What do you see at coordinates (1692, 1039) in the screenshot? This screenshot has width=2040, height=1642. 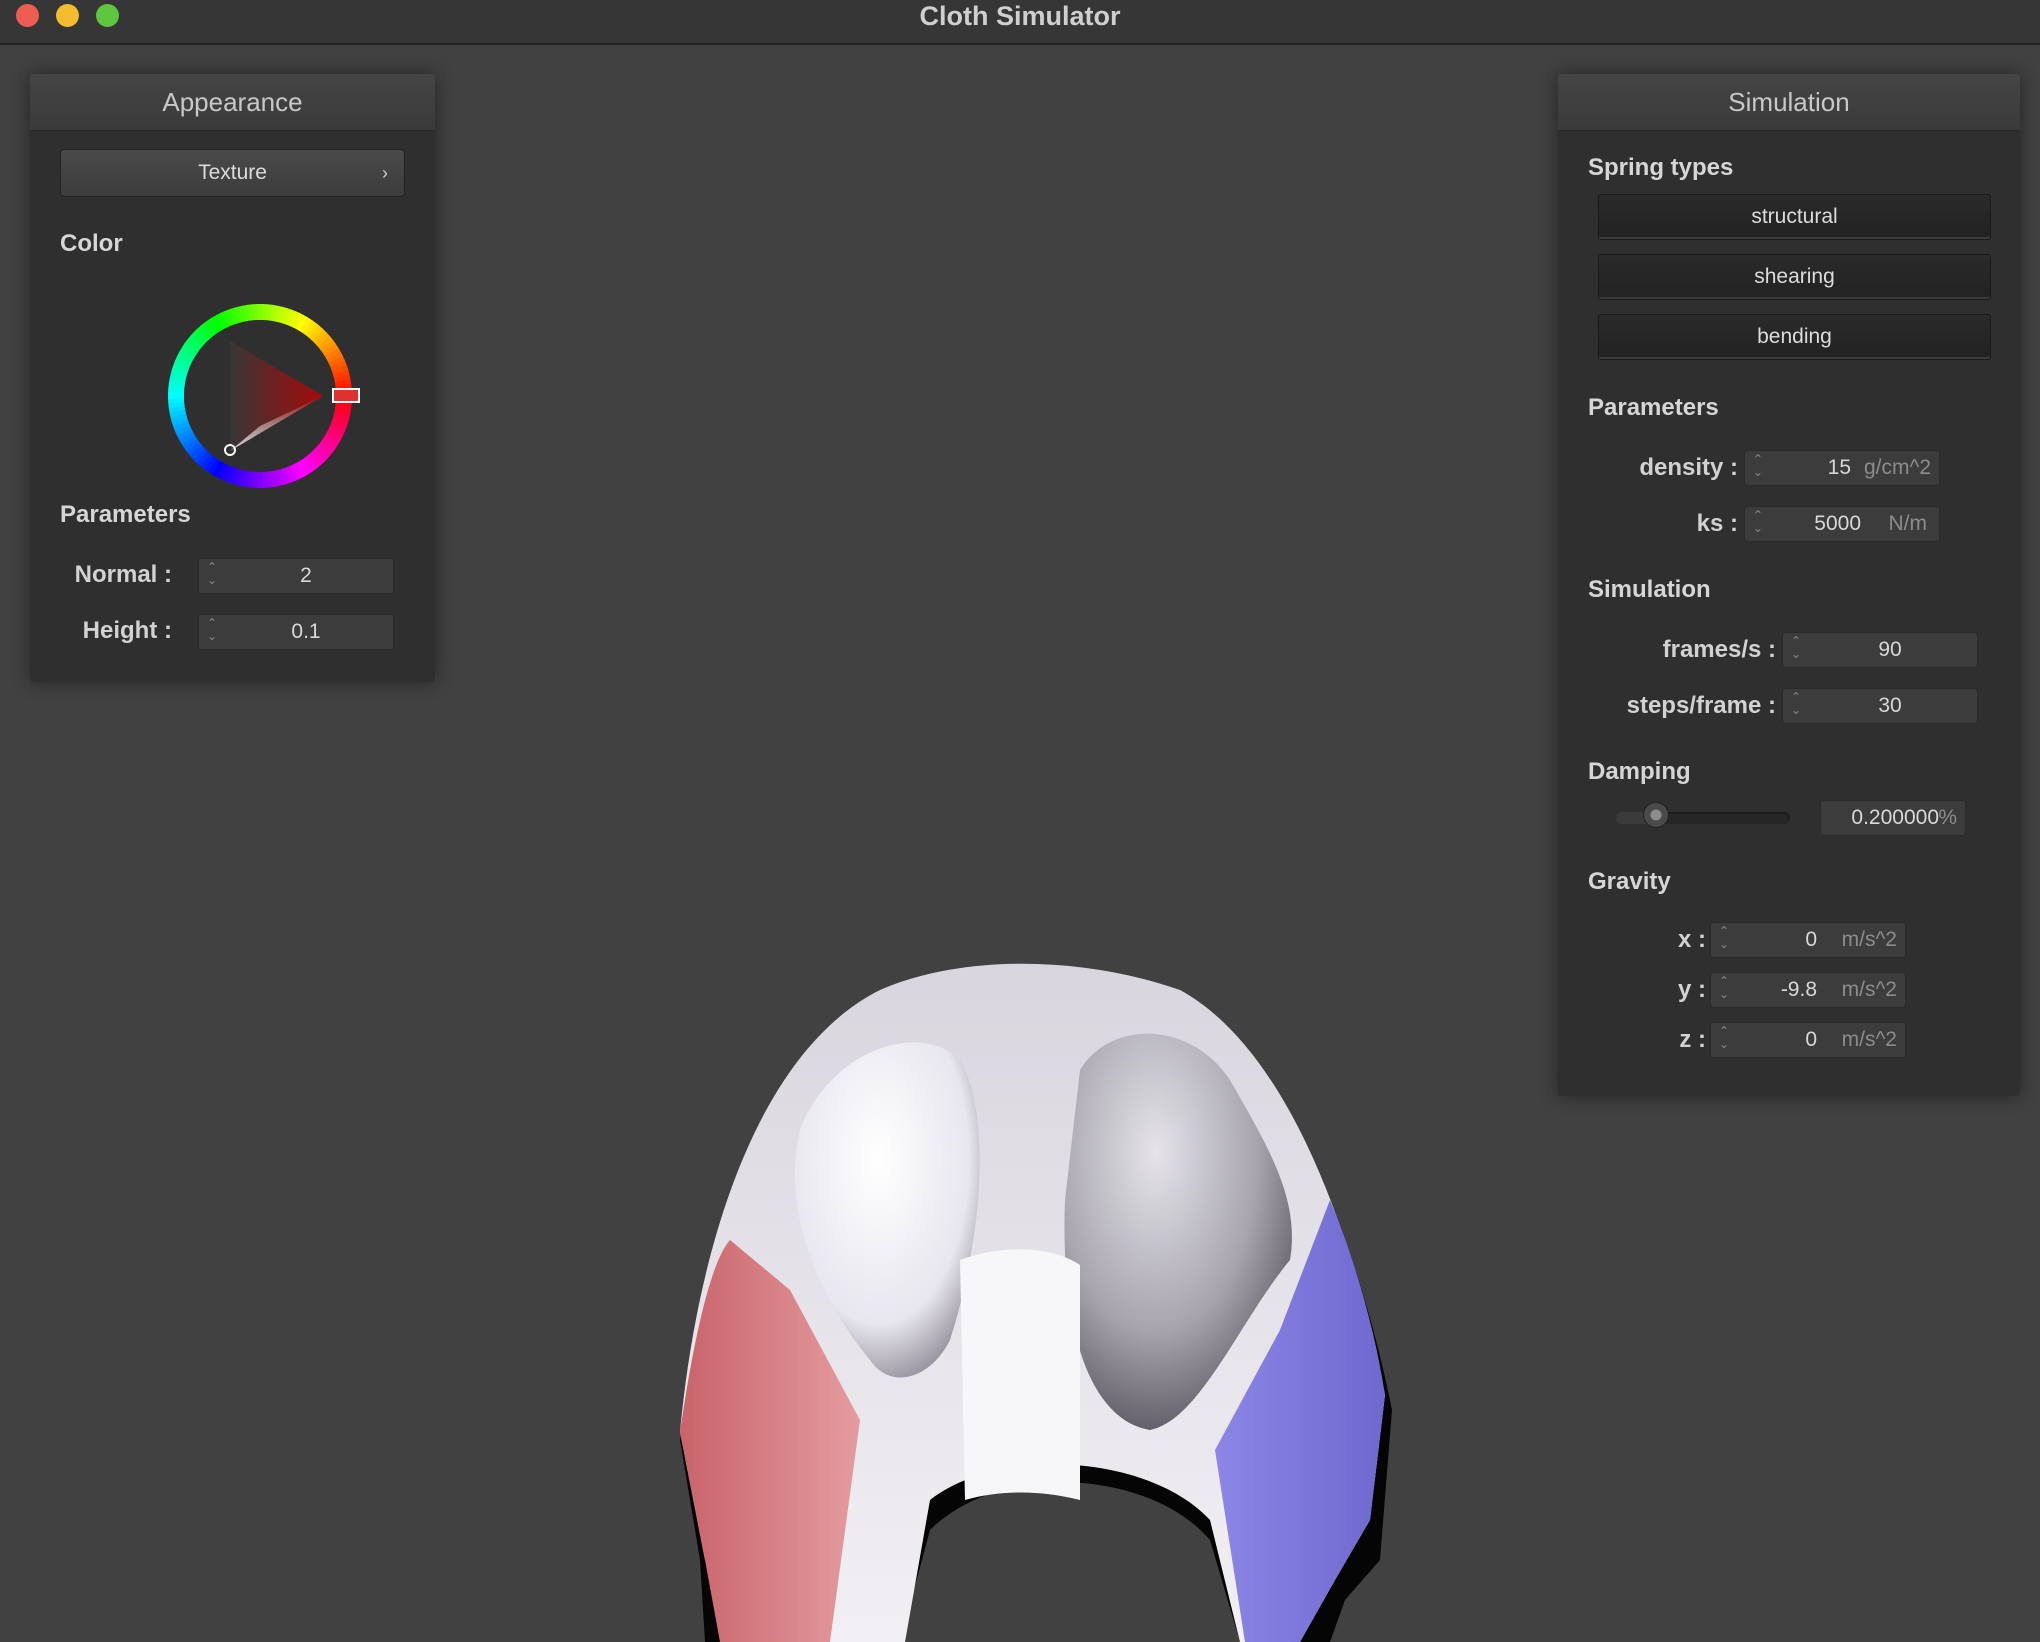 I see `gravity-z-label: z :` at bounding box center [1692, 1039].